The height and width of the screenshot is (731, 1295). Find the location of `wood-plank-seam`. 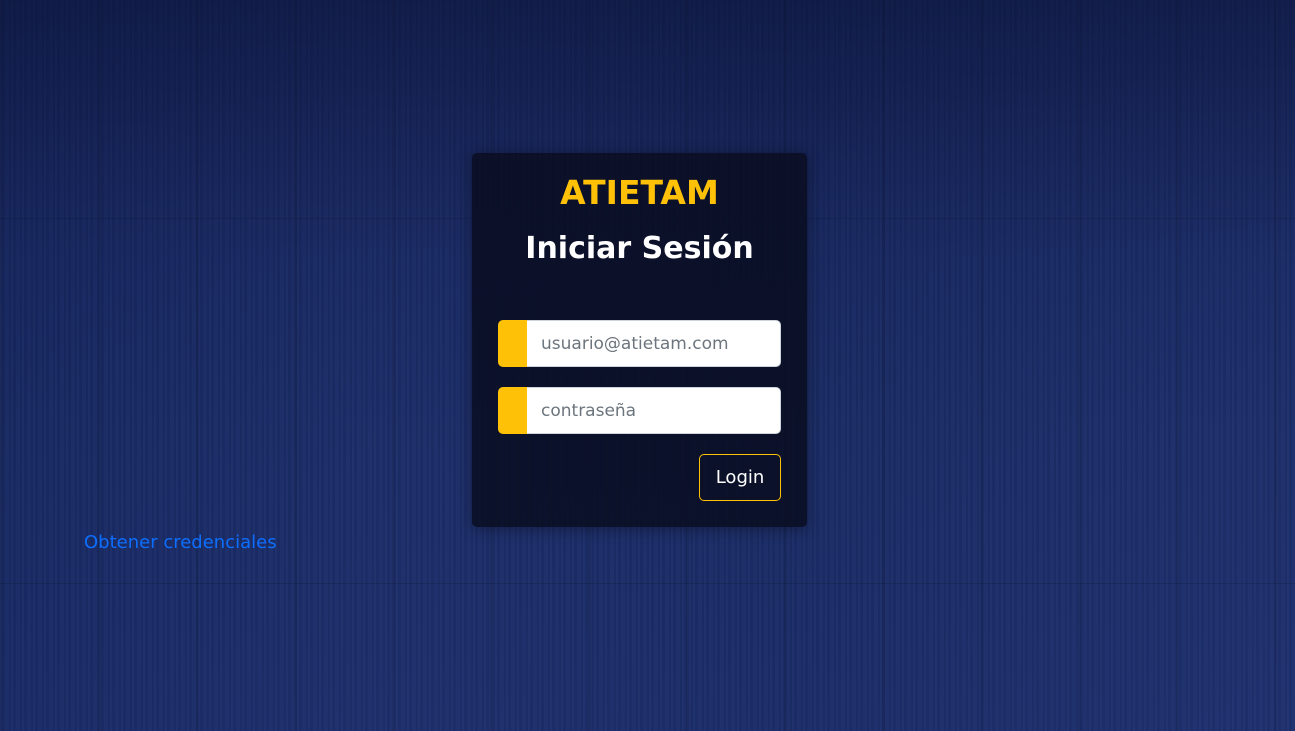

wood-plank-seam is located at coordinates (647, 583).